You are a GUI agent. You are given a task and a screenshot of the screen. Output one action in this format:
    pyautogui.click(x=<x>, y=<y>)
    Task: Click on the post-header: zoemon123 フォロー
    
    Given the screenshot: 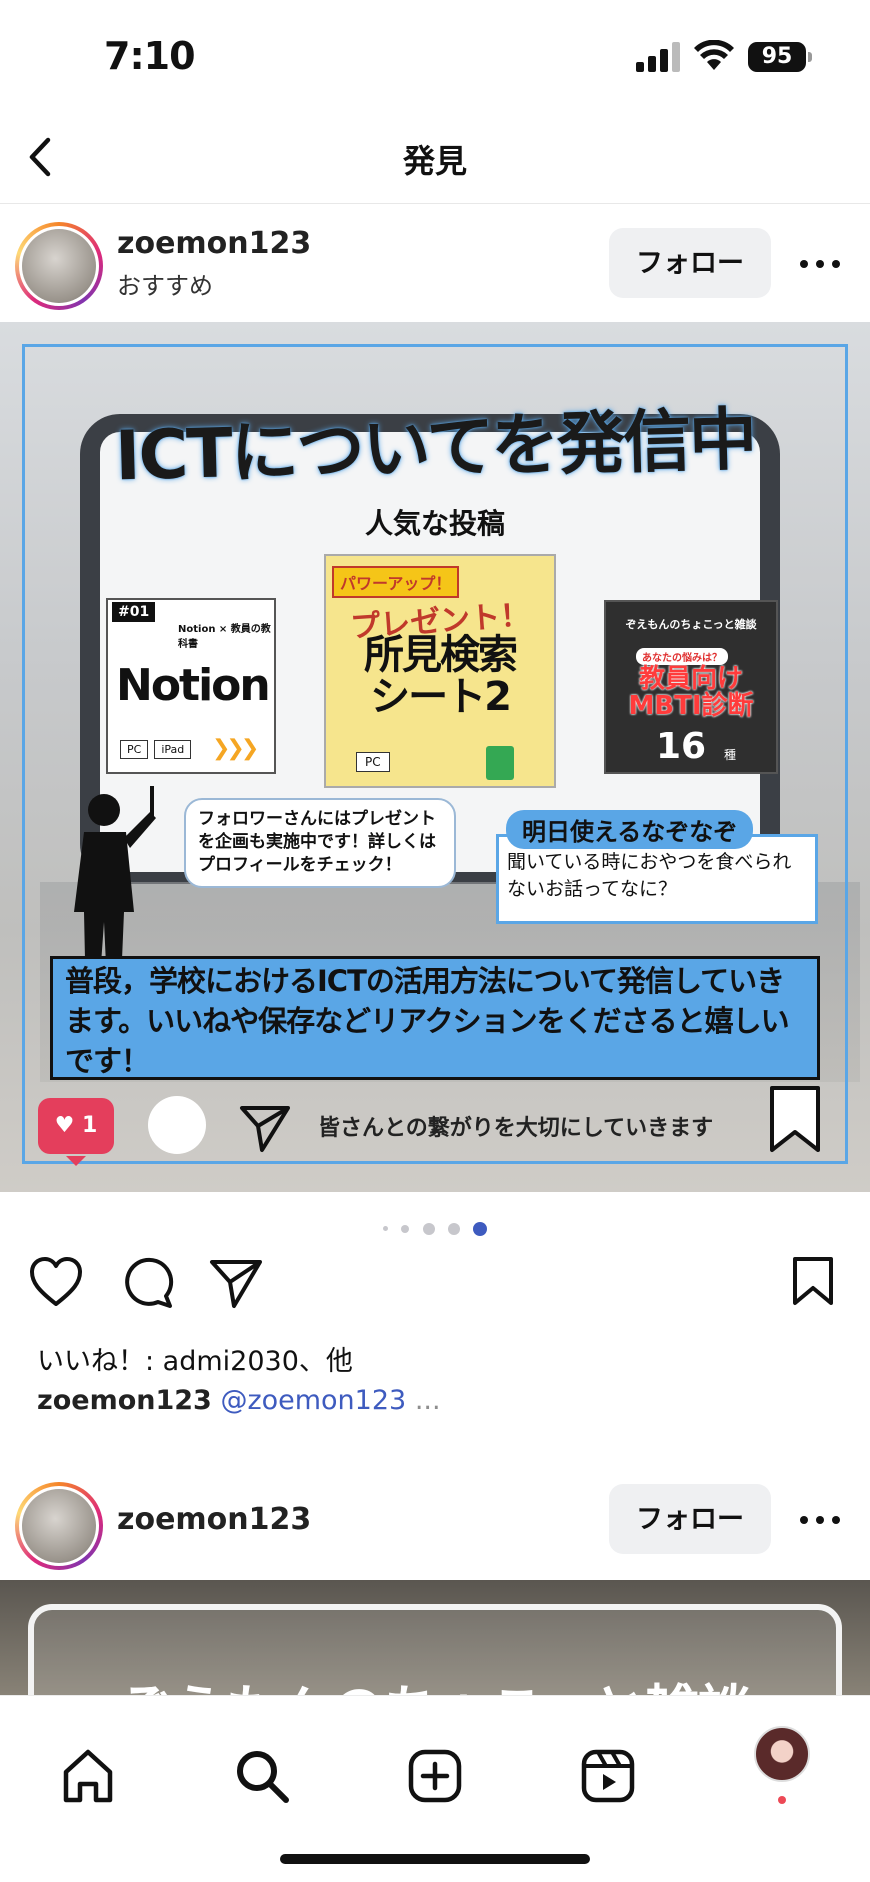 What is the action you would take?
    pyautogui.click(x=435, y=1519)
    